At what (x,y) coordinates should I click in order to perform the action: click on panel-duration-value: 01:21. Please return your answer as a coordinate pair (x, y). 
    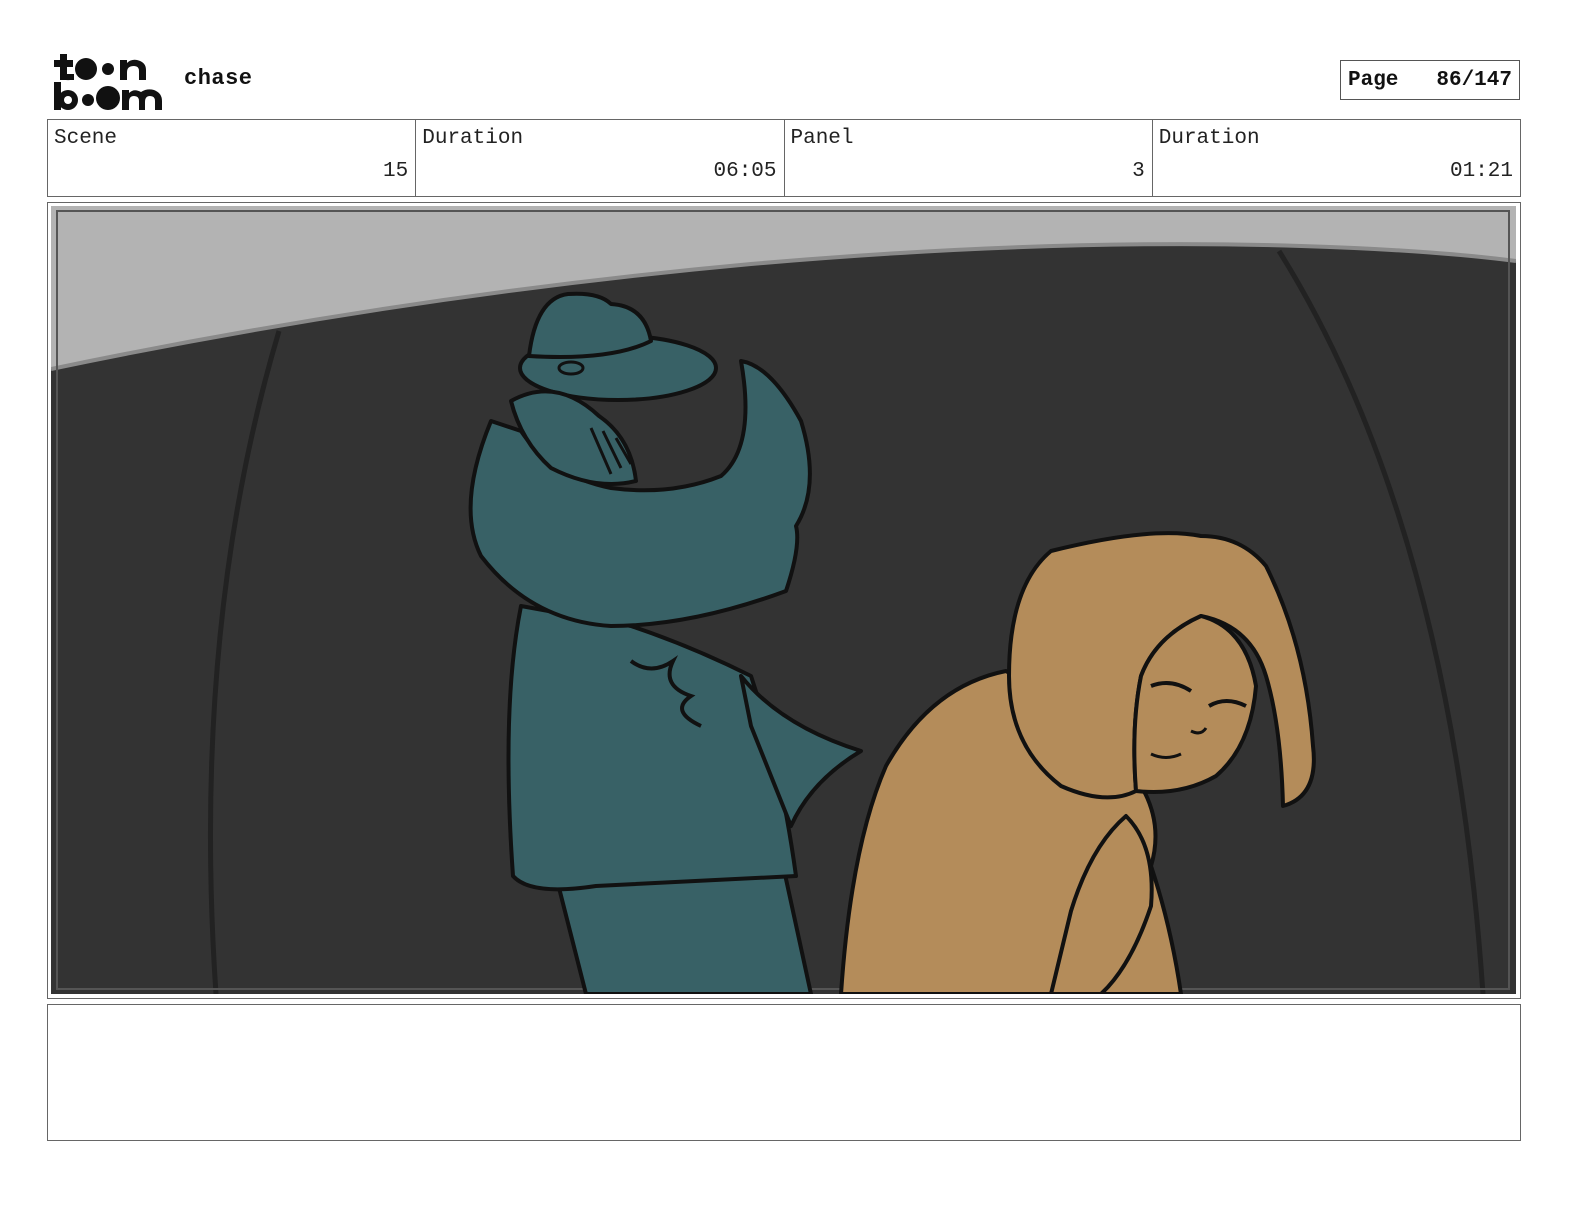
    Looking at the image, I should click on (1481, 171).